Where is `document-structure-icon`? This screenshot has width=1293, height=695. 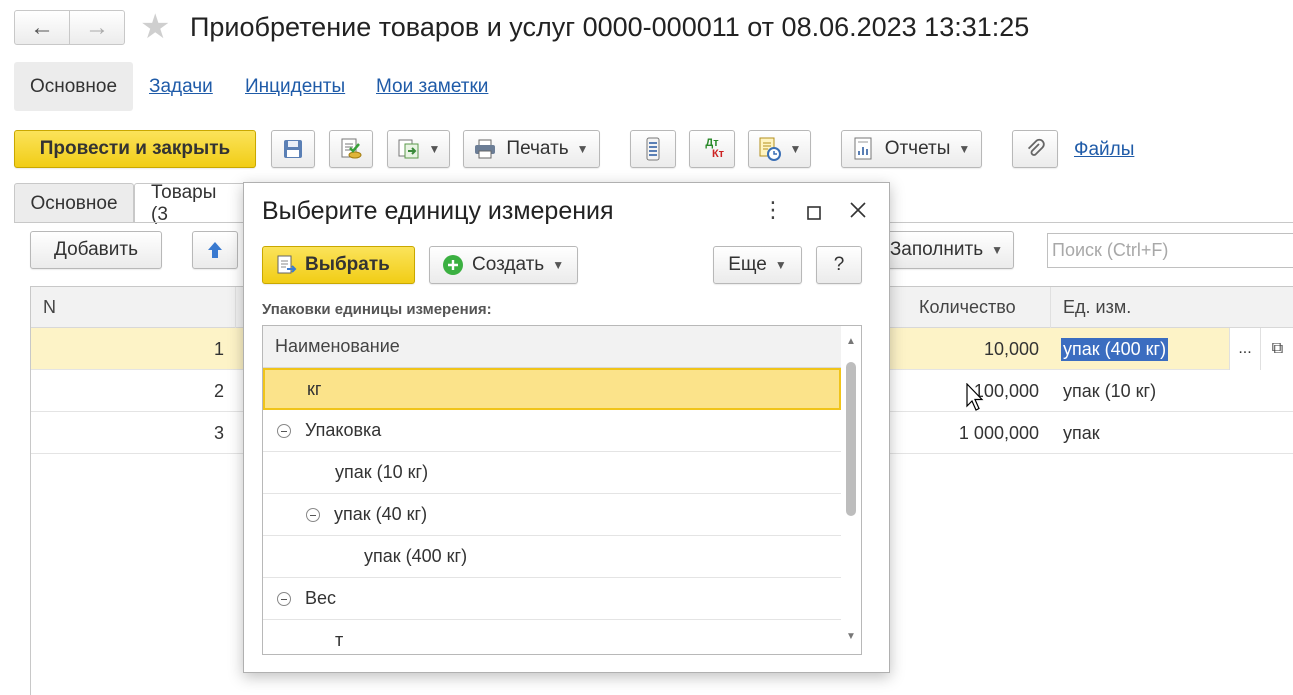
document-structure-icon is located at coordinates (653, 149).